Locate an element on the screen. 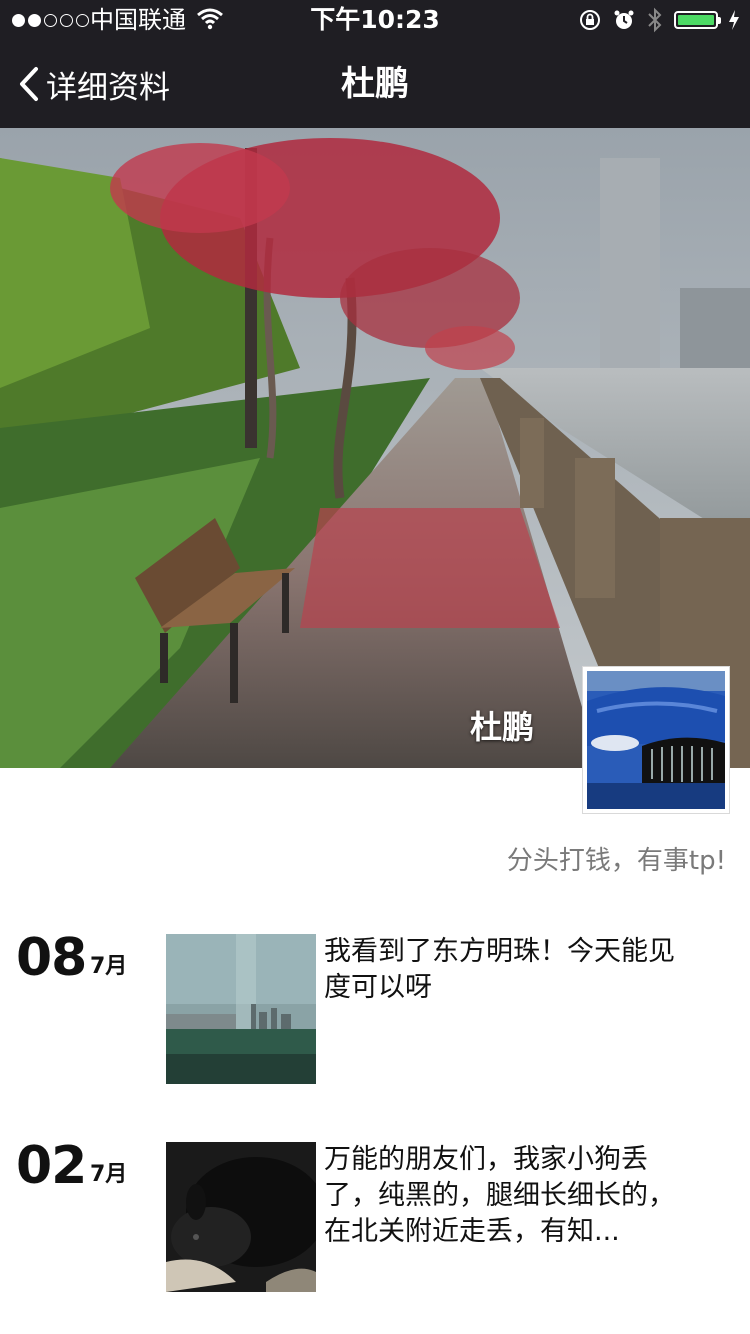 This screenshot has width=750, height=1334. signature-text: 分头打钱，有事tp! is located at coordinates (616, 861).